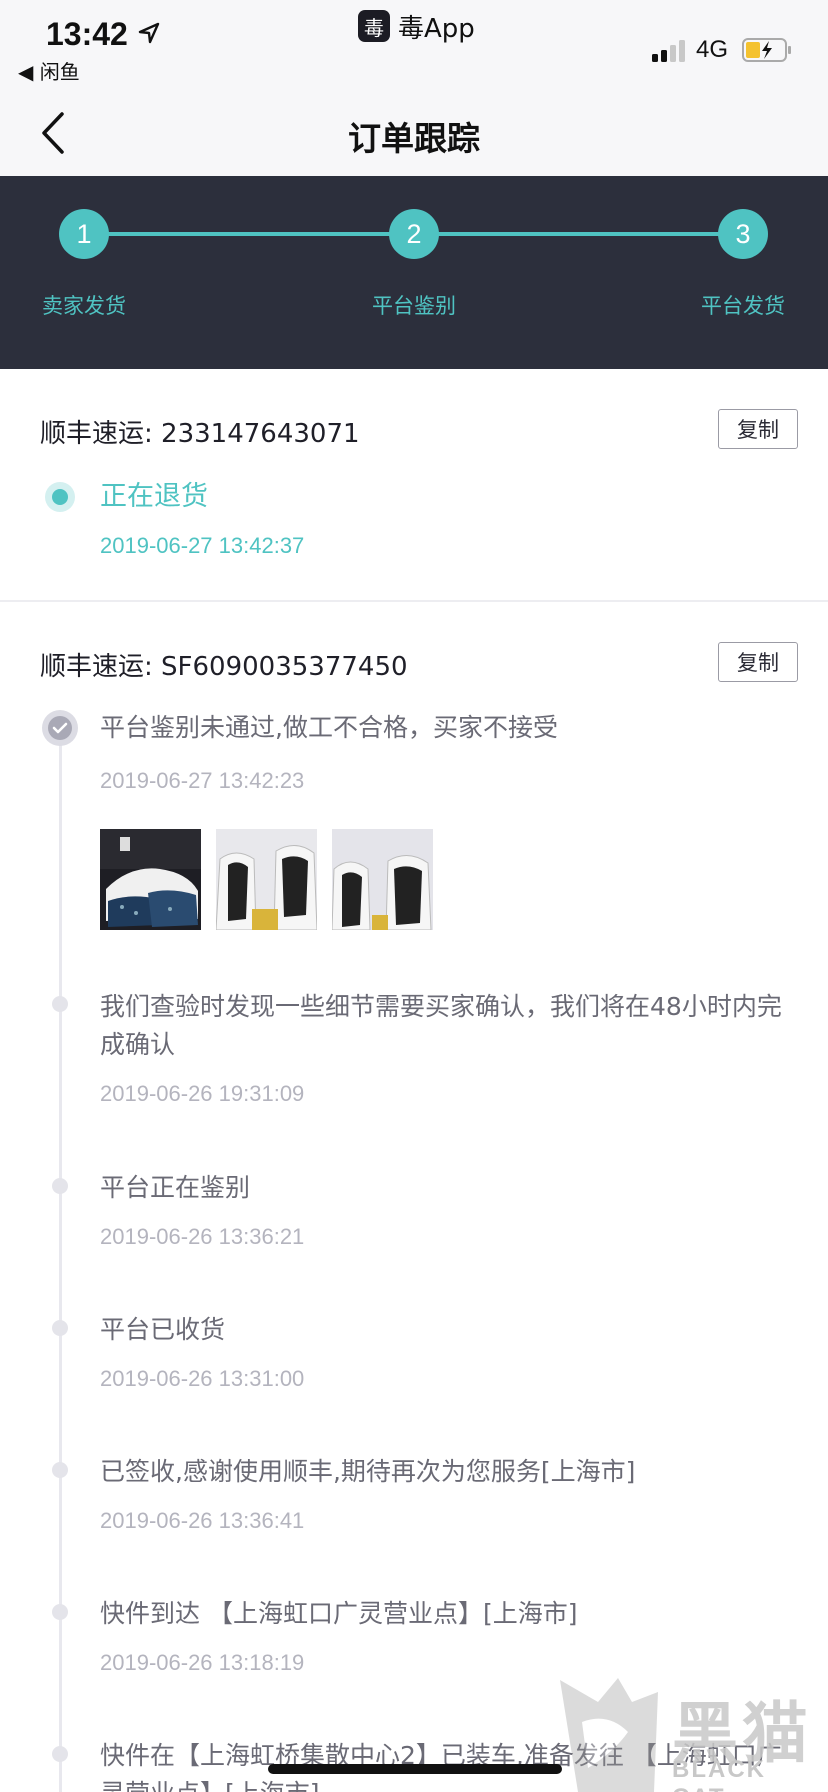 The image size is (828, 1792). Describe the element at coordinates (60, 497) in the screenshot. I see `active-status-dot-icon` at that location.